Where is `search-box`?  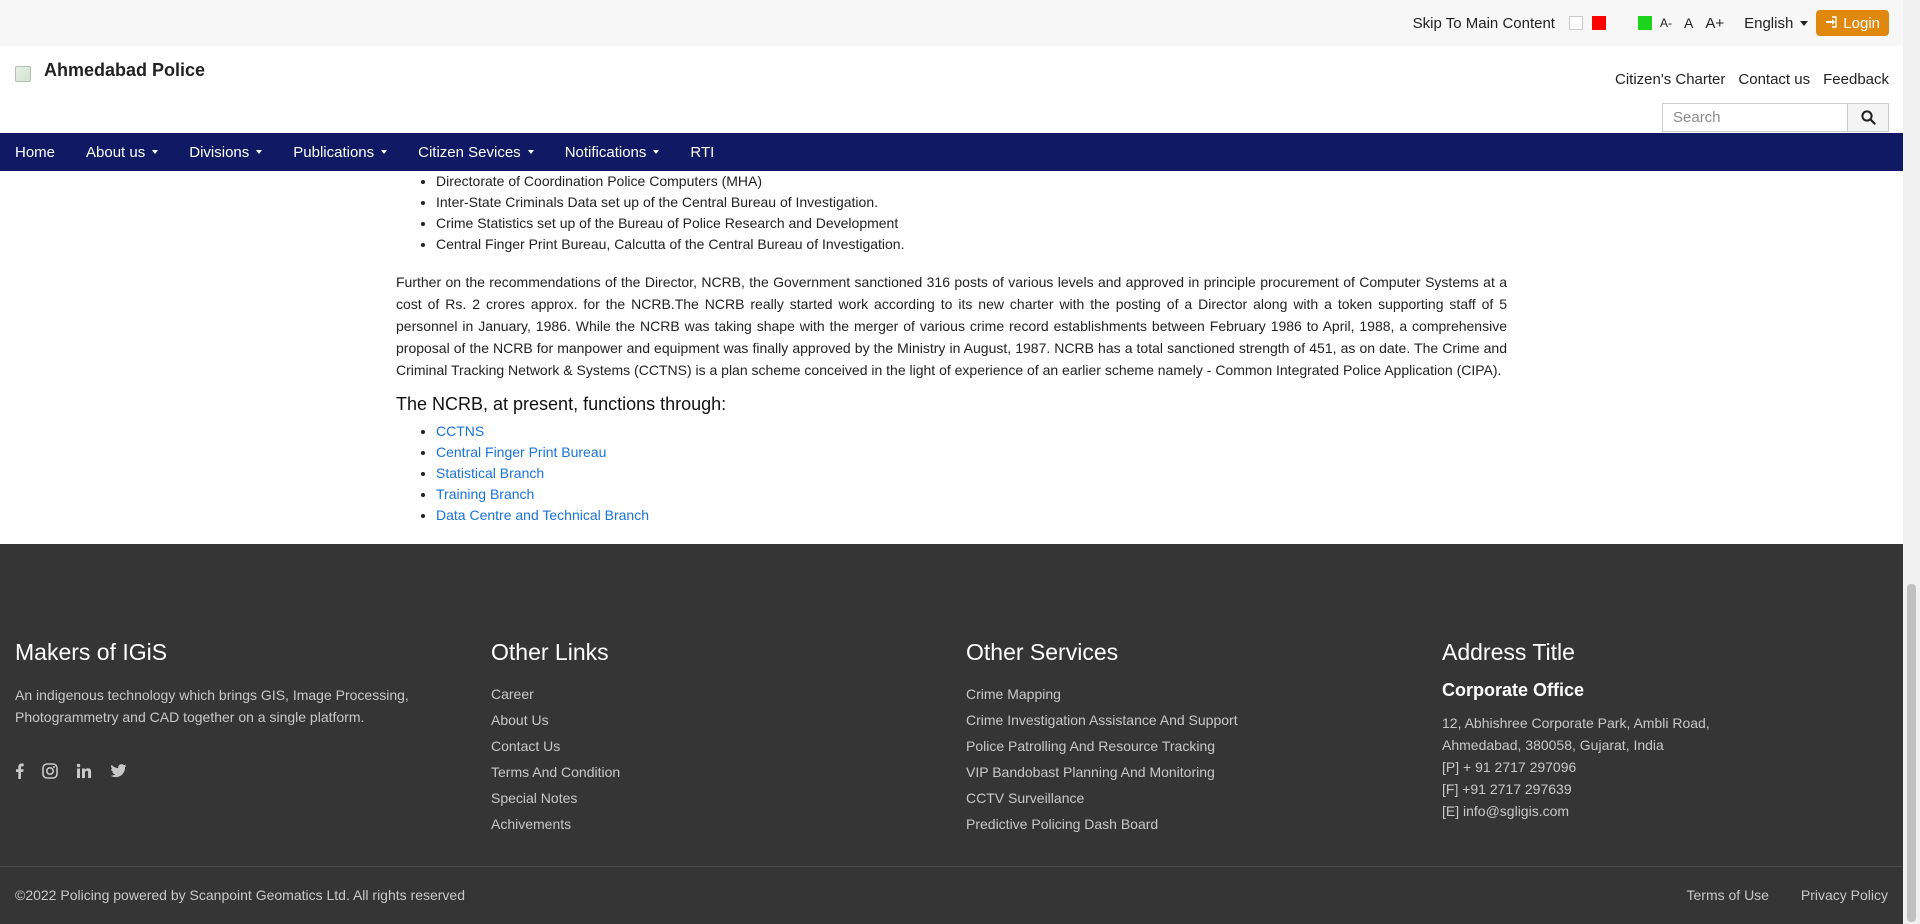
search-box is located at coordinates (1775, 117).